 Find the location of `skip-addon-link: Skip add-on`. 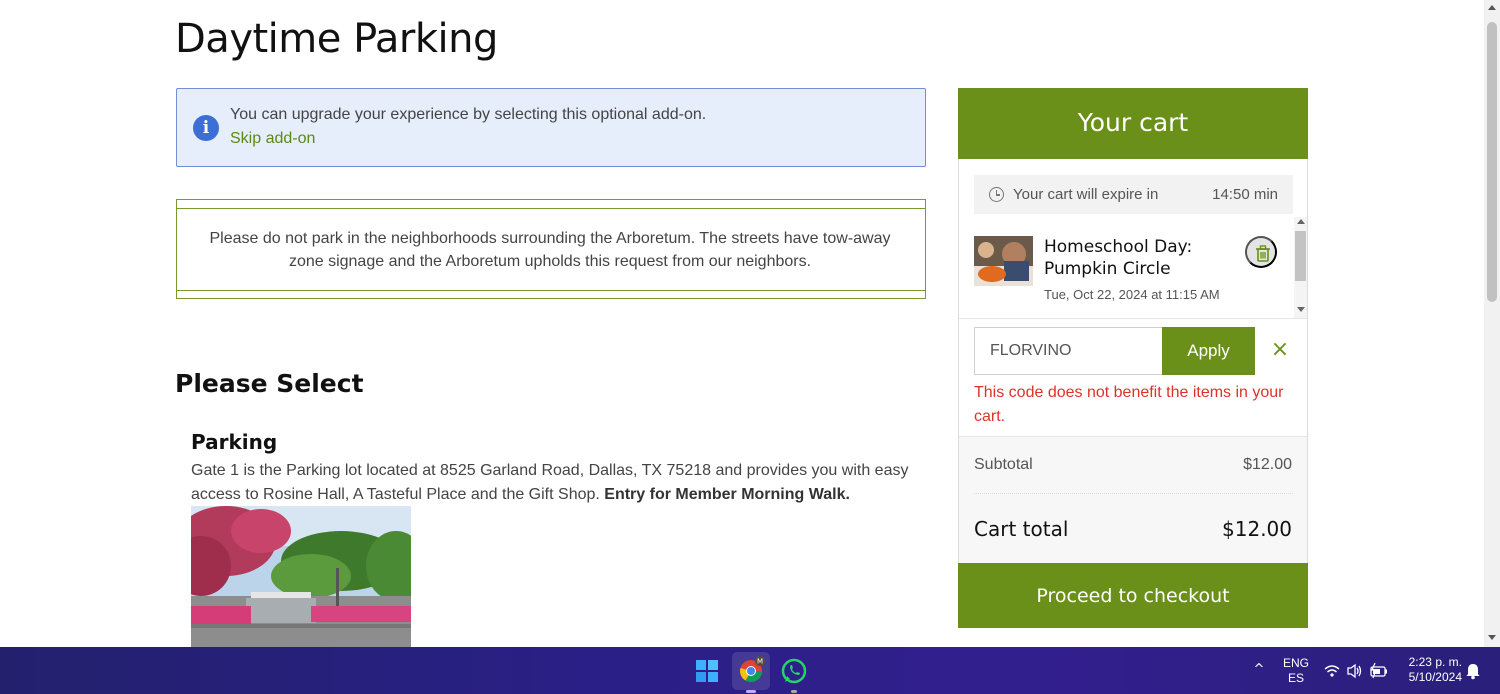

skip-addon-link: Skip add-on is located at coordinates (272, 139).